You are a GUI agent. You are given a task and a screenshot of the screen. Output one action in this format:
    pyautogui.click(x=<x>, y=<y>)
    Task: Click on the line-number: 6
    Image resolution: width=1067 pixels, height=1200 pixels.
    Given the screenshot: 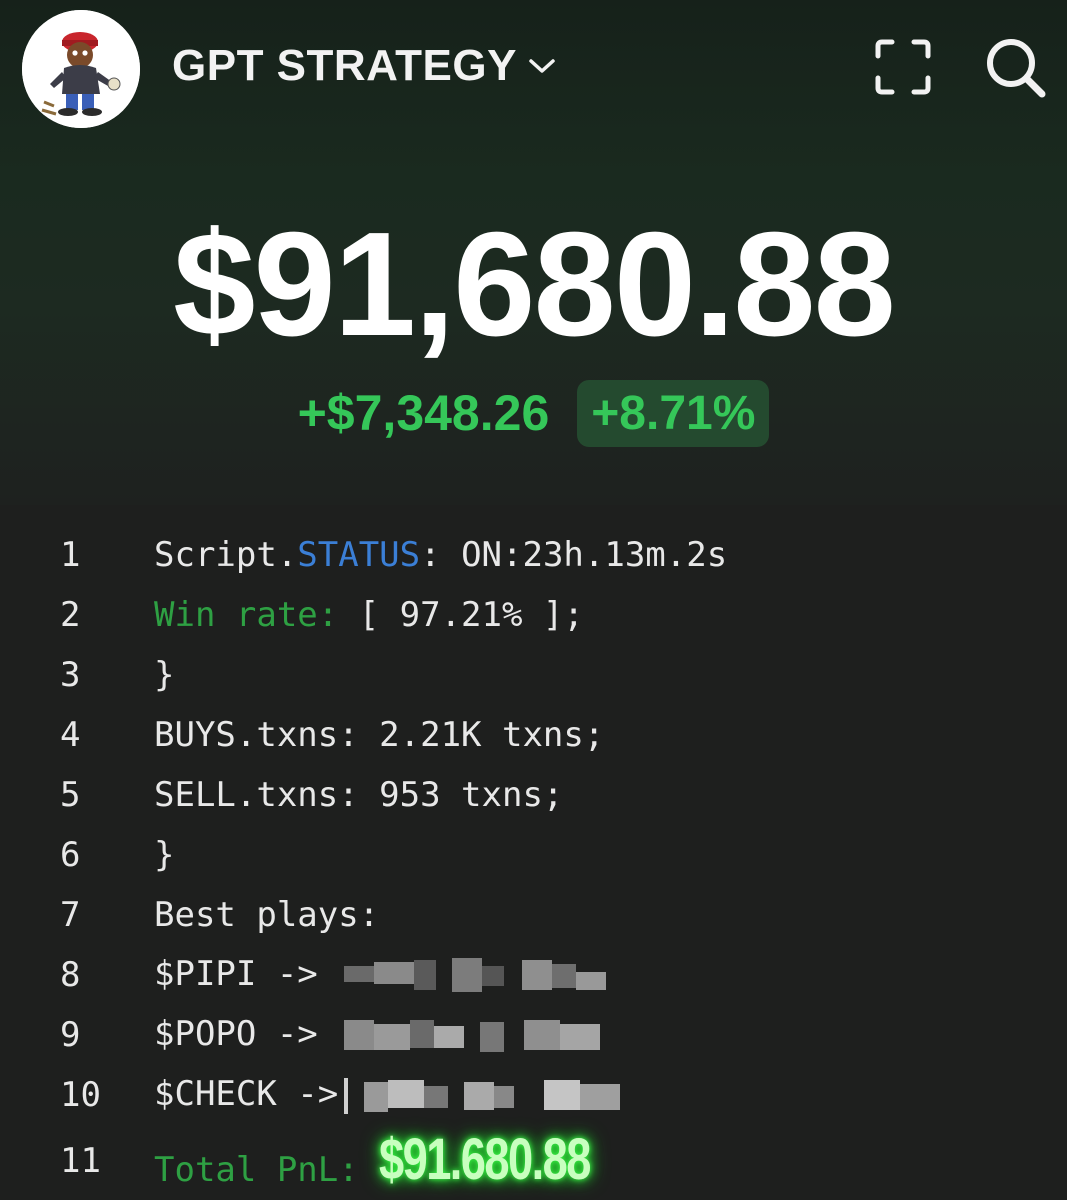 What is the action you would take?
    pyautogui.click(x=70, y=855)
    